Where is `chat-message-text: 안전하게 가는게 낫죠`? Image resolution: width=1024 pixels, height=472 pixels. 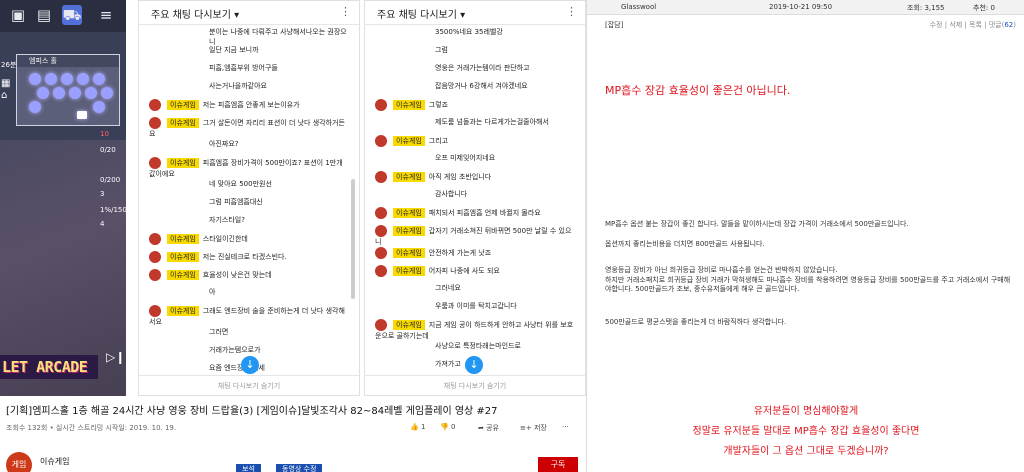
chat-message-text: 안전하게 가는게 낫죠 is located at coordinates (460, 253).